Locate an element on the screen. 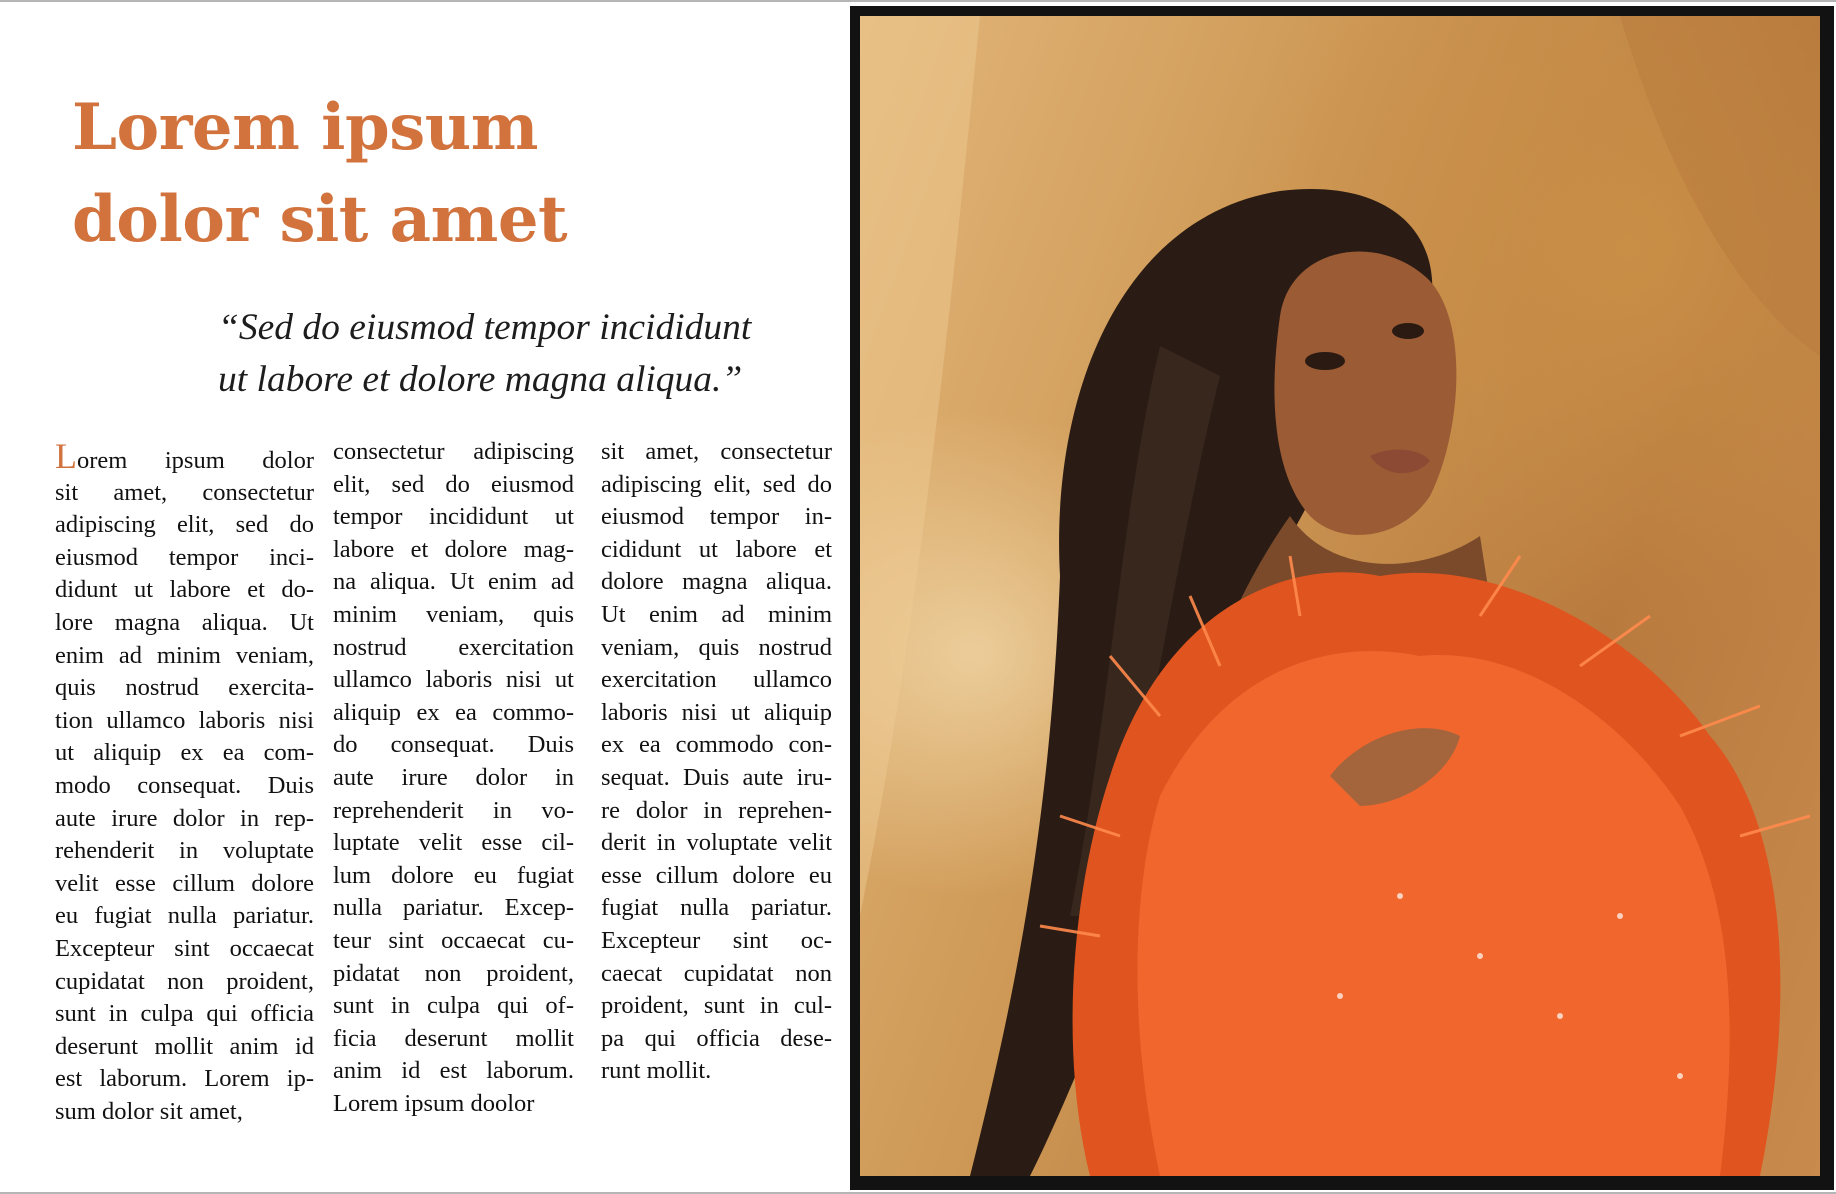 Image resolution: width=1836 pixels, height=1194 pixels. column-line: eiusmod tempor inci- is located at coordinates (184, 557).